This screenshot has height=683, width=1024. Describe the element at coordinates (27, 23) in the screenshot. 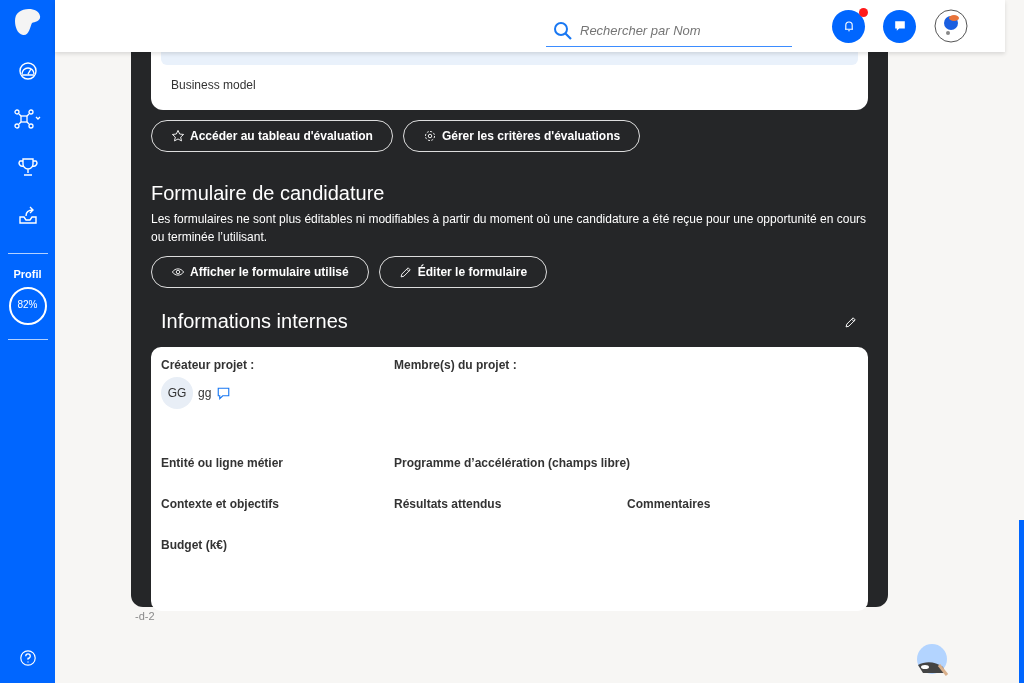

I see `logo-icon` at that location.